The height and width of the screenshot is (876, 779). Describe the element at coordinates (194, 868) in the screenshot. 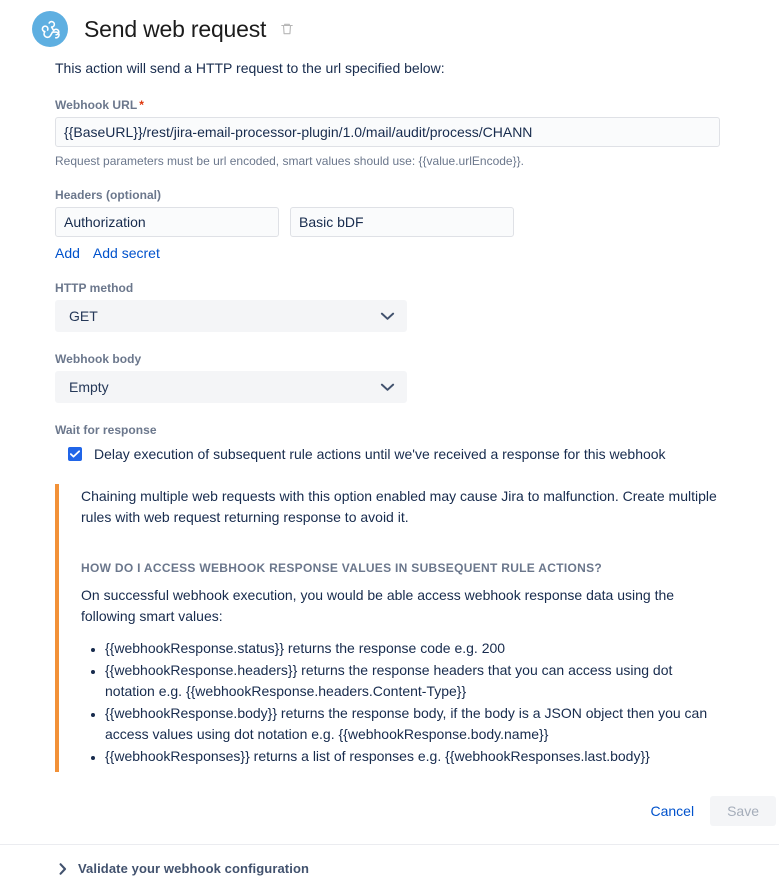

I see `validate-webhook-label: Validate your webhook configuration` at that location.